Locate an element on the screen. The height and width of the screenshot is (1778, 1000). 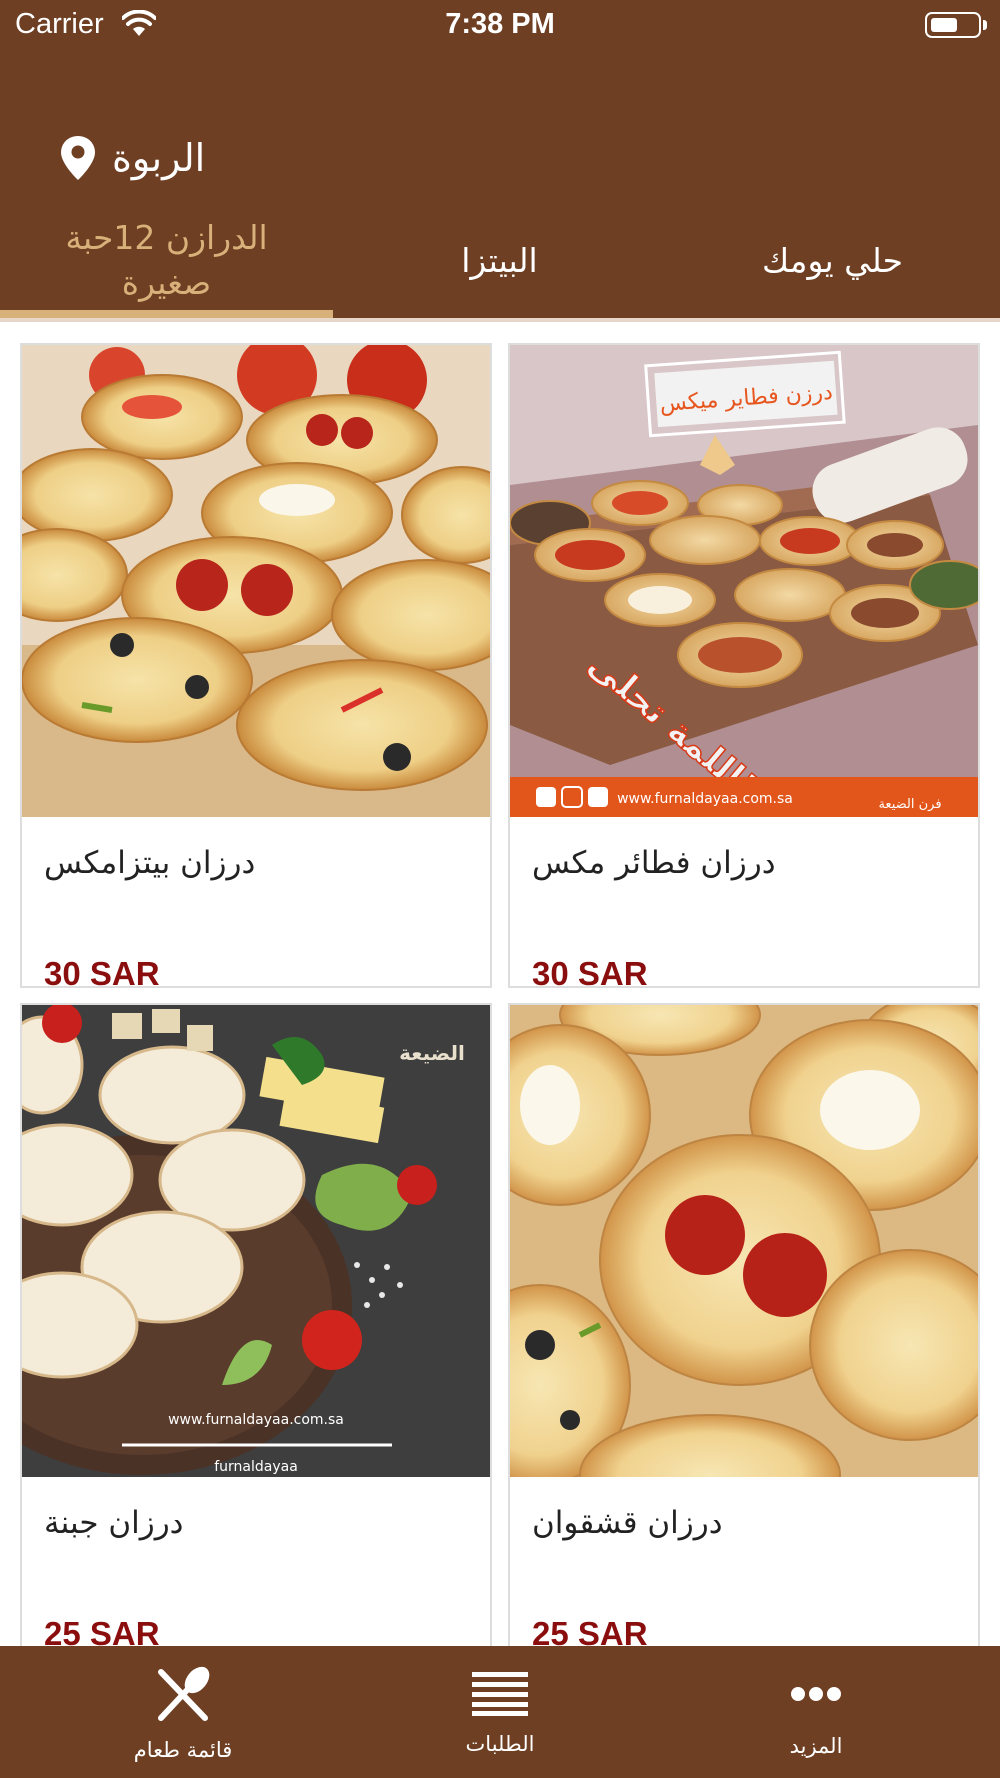
mini-pizzas-photo is located at coordinates (256, 581).